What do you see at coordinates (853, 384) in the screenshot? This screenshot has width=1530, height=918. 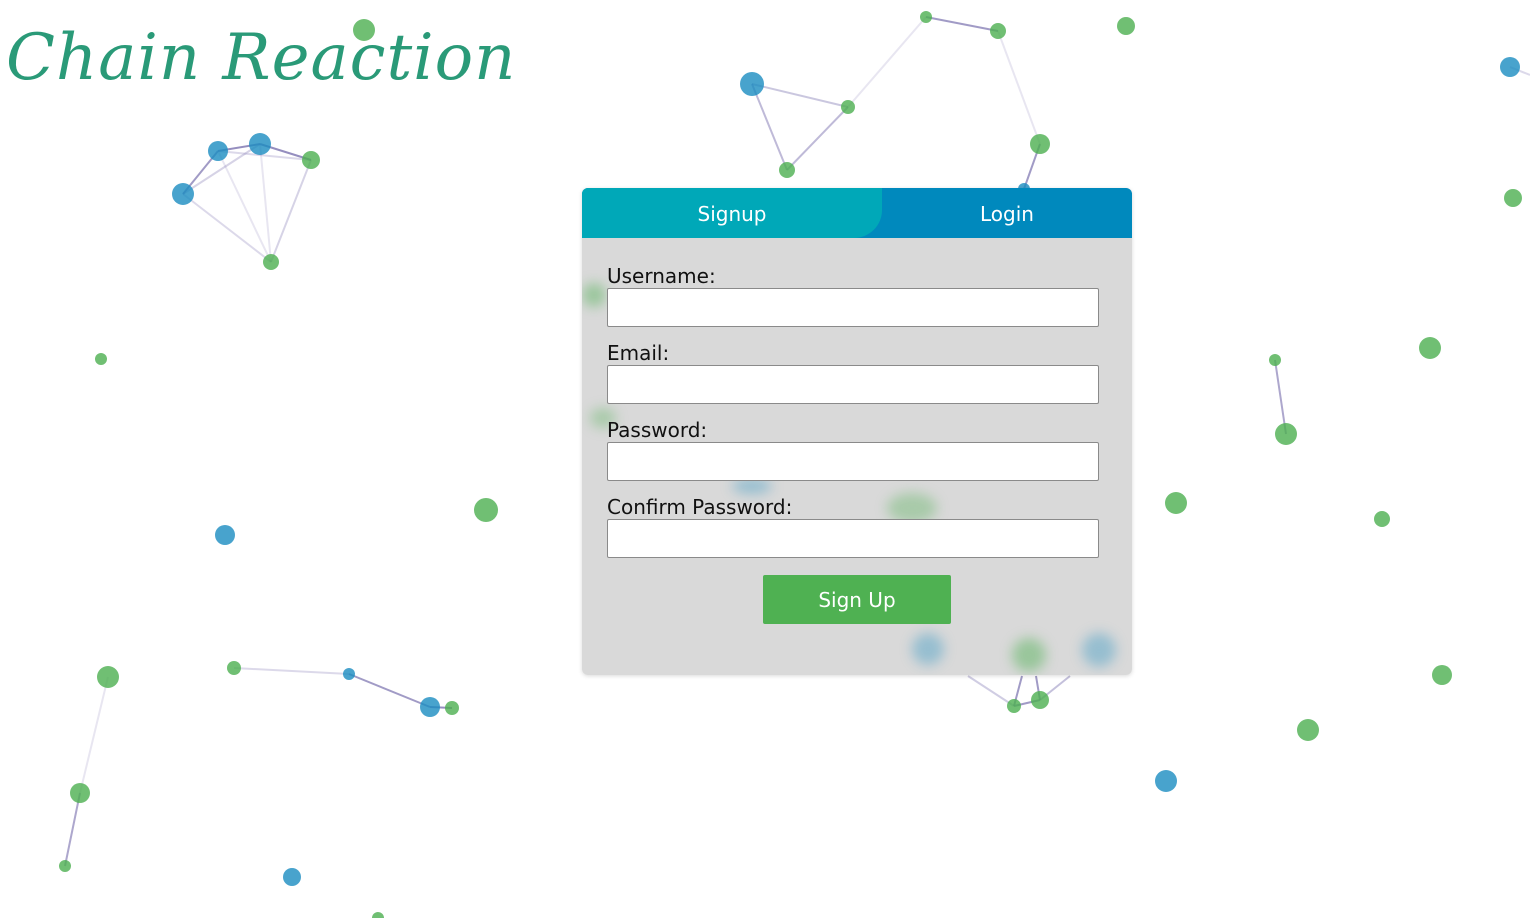 I see `email-field` at bounding box center [853, 384].